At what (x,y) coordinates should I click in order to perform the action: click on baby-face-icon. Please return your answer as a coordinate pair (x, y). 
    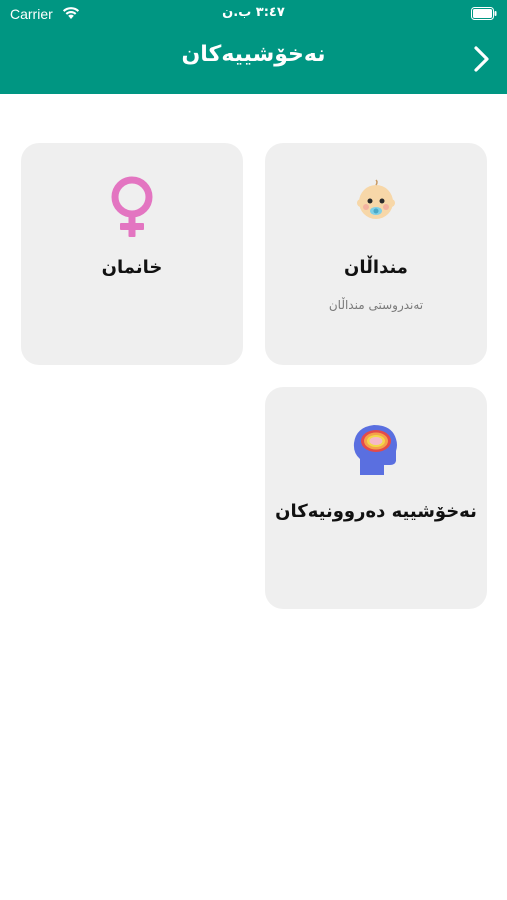
    Looking at the image, I should click on (376, 199).